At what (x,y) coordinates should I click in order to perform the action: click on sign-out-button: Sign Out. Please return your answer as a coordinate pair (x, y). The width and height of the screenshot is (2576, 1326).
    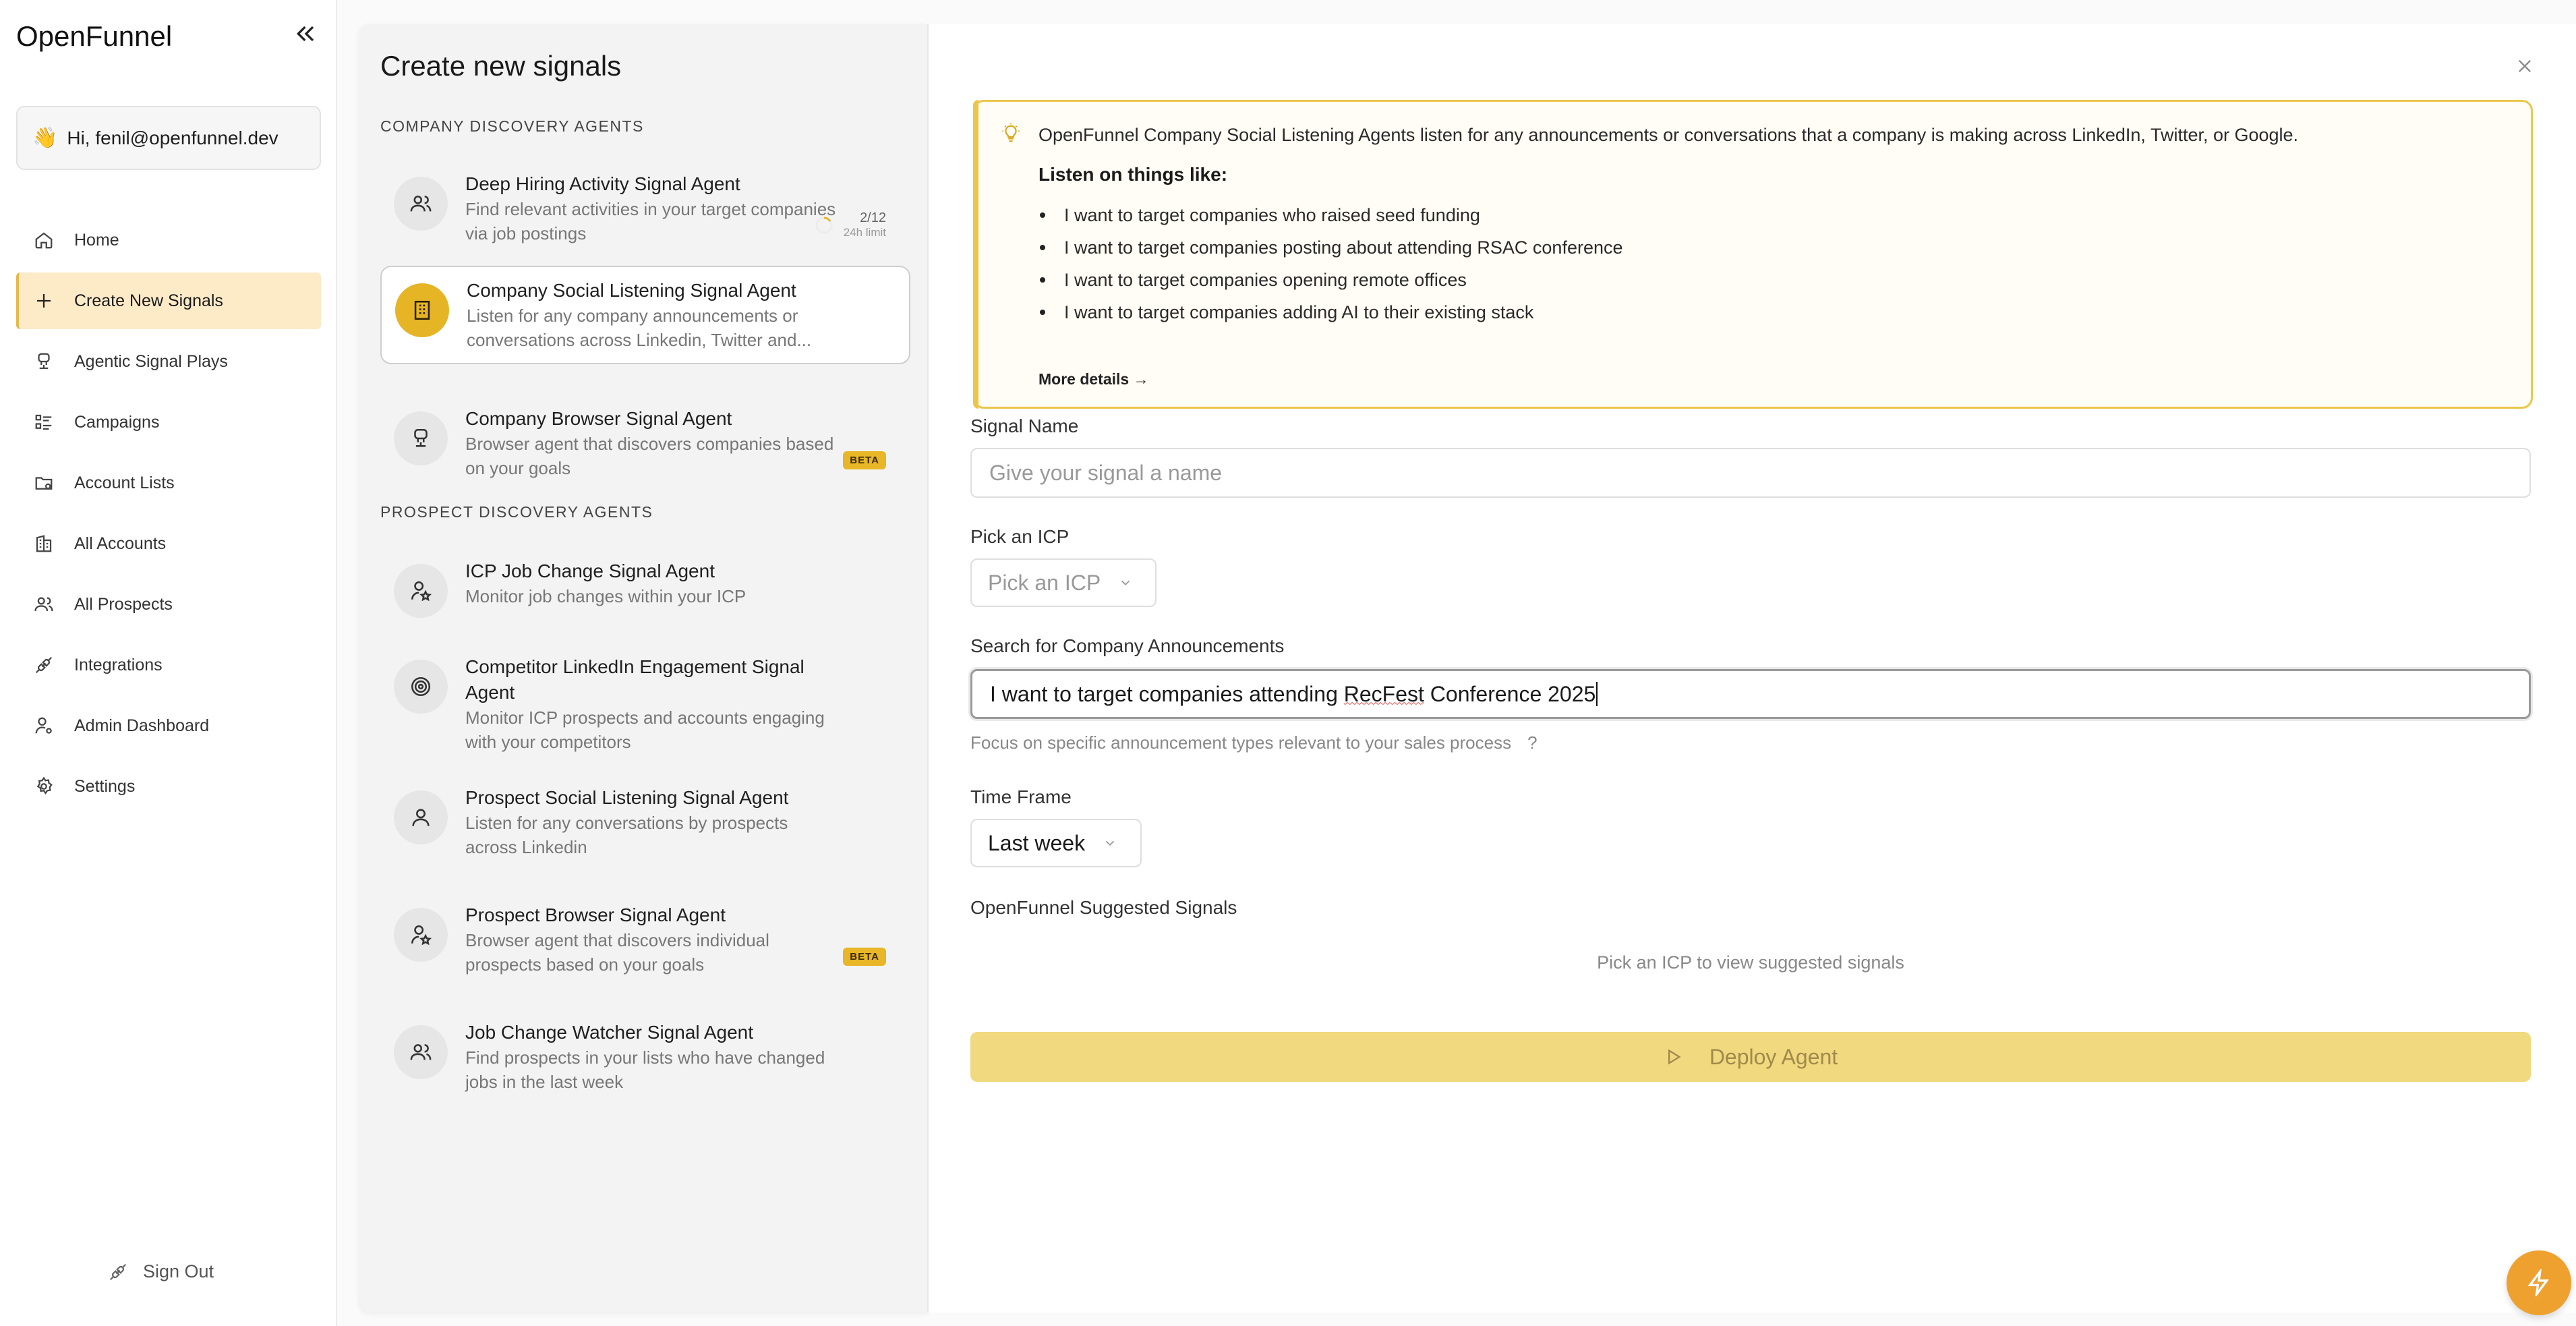
    Looking at the image, I should click on (161, 1271).